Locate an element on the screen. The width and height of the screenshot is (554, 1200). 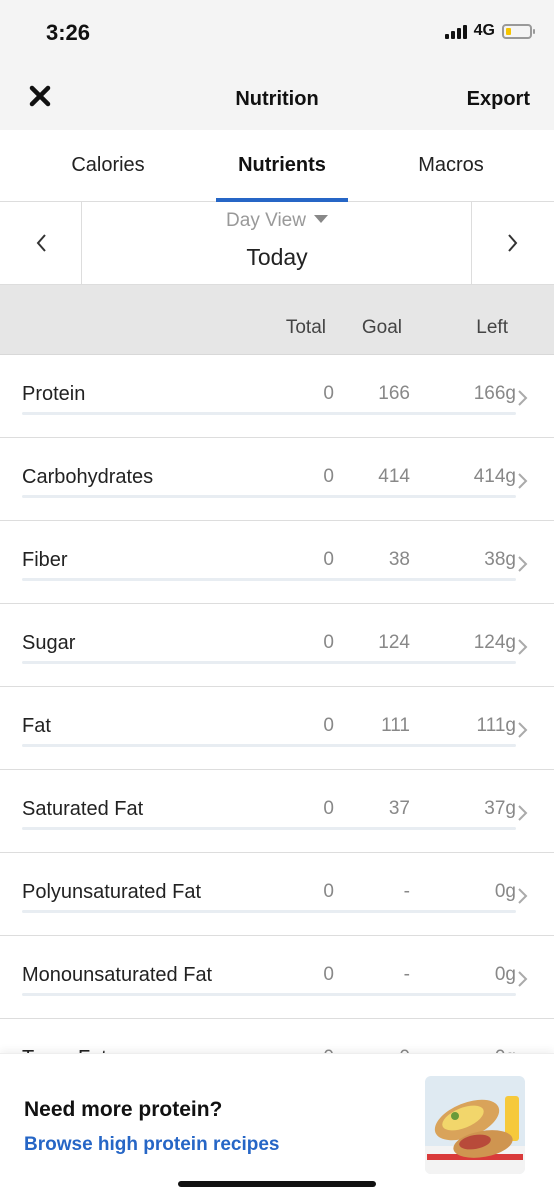
status-indicators: 4G is located at coordinates (489, 31).